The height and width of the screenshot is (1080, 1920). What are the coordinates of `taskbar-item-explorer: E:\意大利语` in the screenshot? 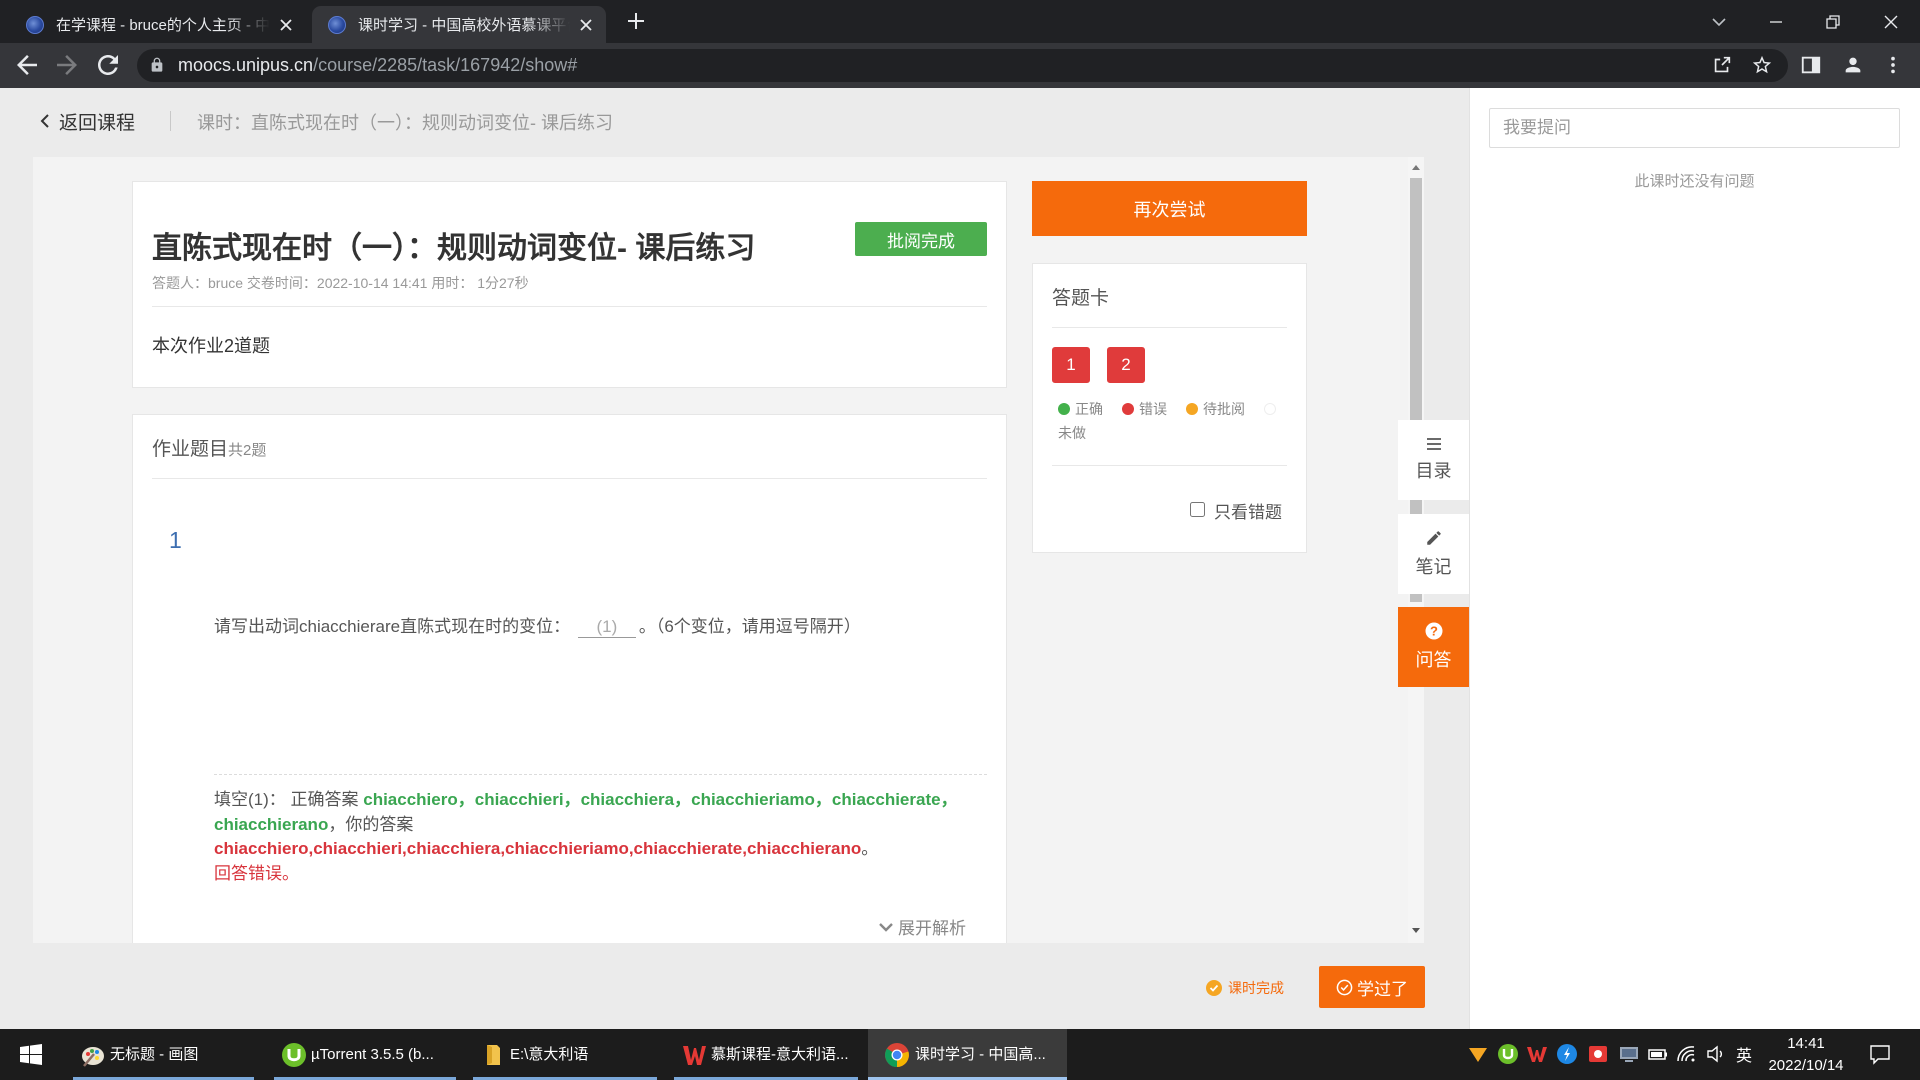 It's located at (565, 1054).